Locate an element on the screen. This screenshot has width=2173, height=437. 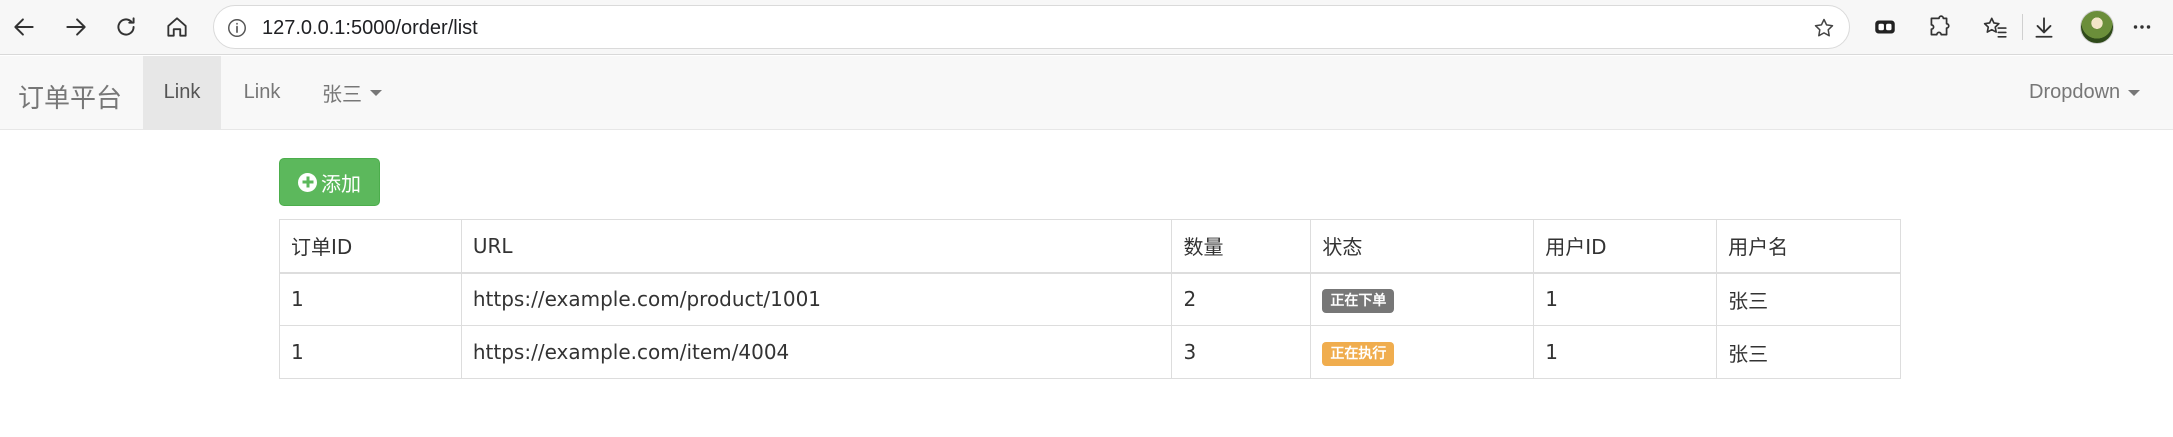
status-badge: 正在执行 is located at coordinates (1358, 353).